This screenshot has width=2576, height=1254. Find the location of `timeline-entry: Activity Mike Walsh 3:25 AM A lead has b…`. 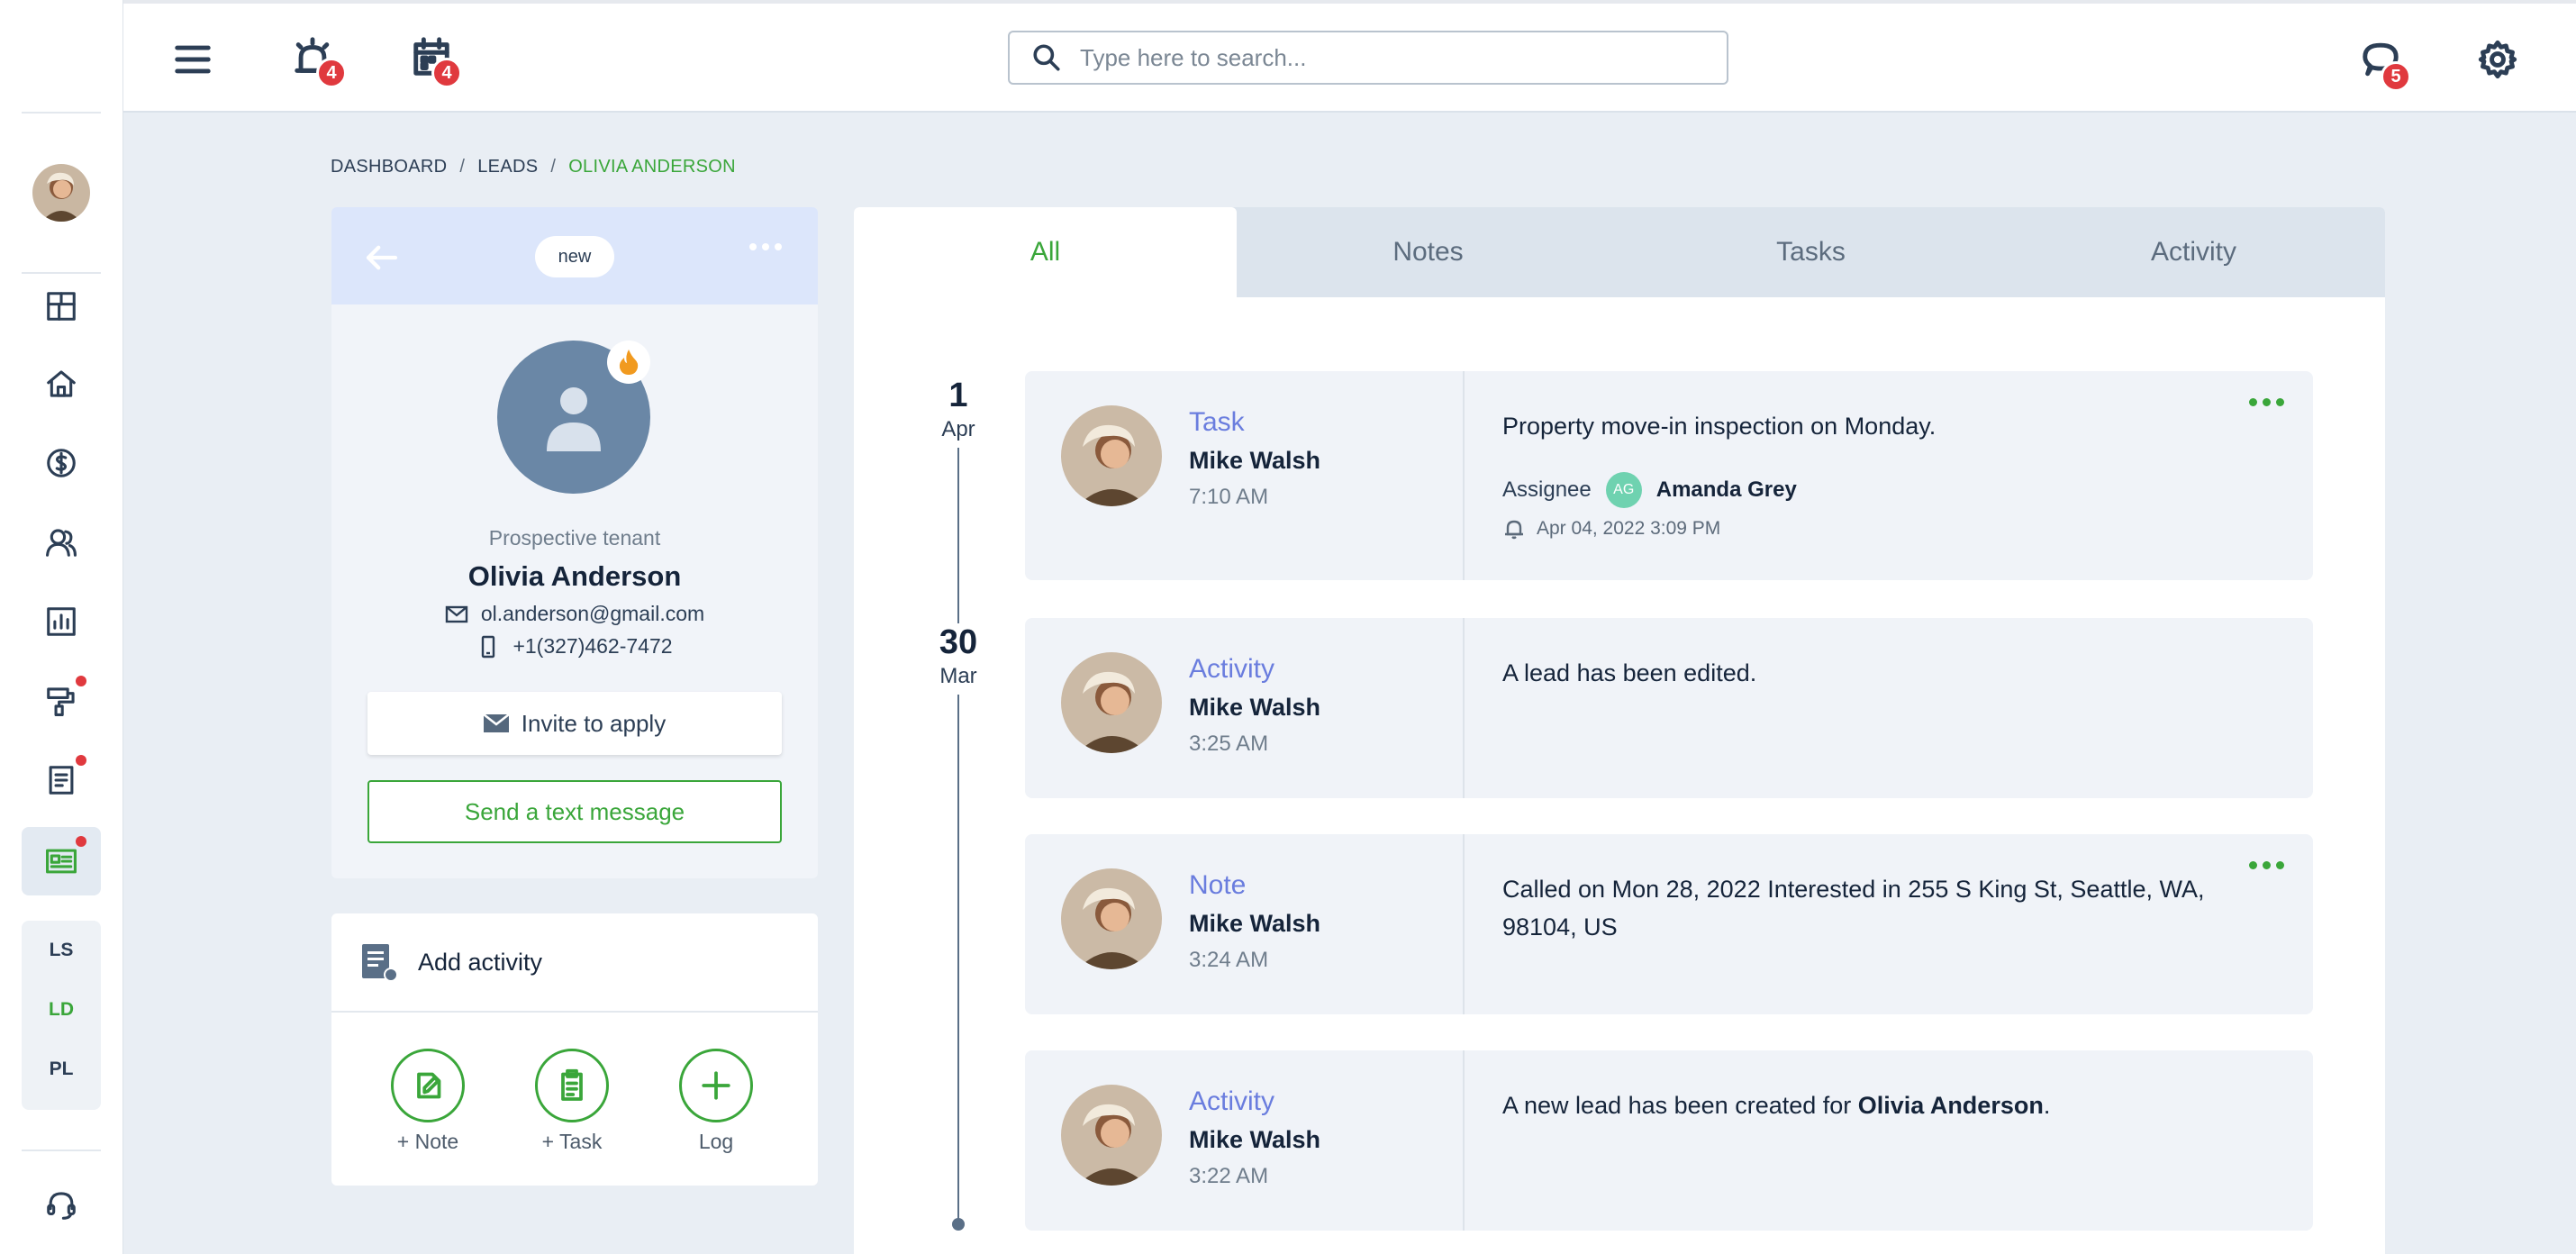

timeline-entry: Activity Mike Walsh 3:25 AM A lead has b… is located at coordinates (1669, 708).